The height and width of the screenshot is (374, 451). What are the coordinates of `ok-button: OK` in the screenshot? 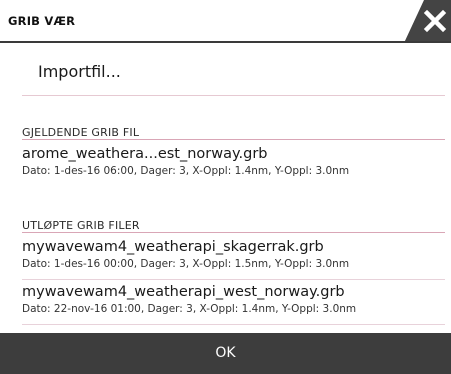 It's located at (225, 353).